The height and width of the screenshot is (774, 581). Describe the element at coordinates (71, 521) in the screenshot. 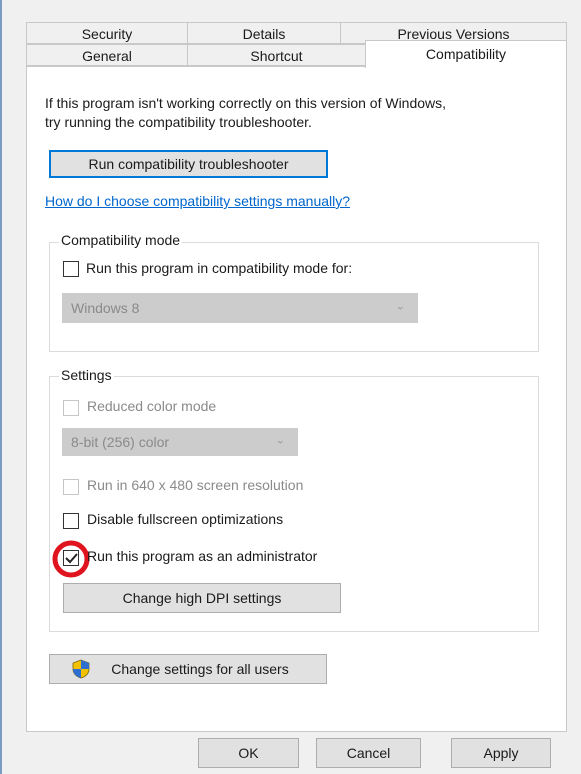

I see `disable-fullscreen-checkbox` at that location.